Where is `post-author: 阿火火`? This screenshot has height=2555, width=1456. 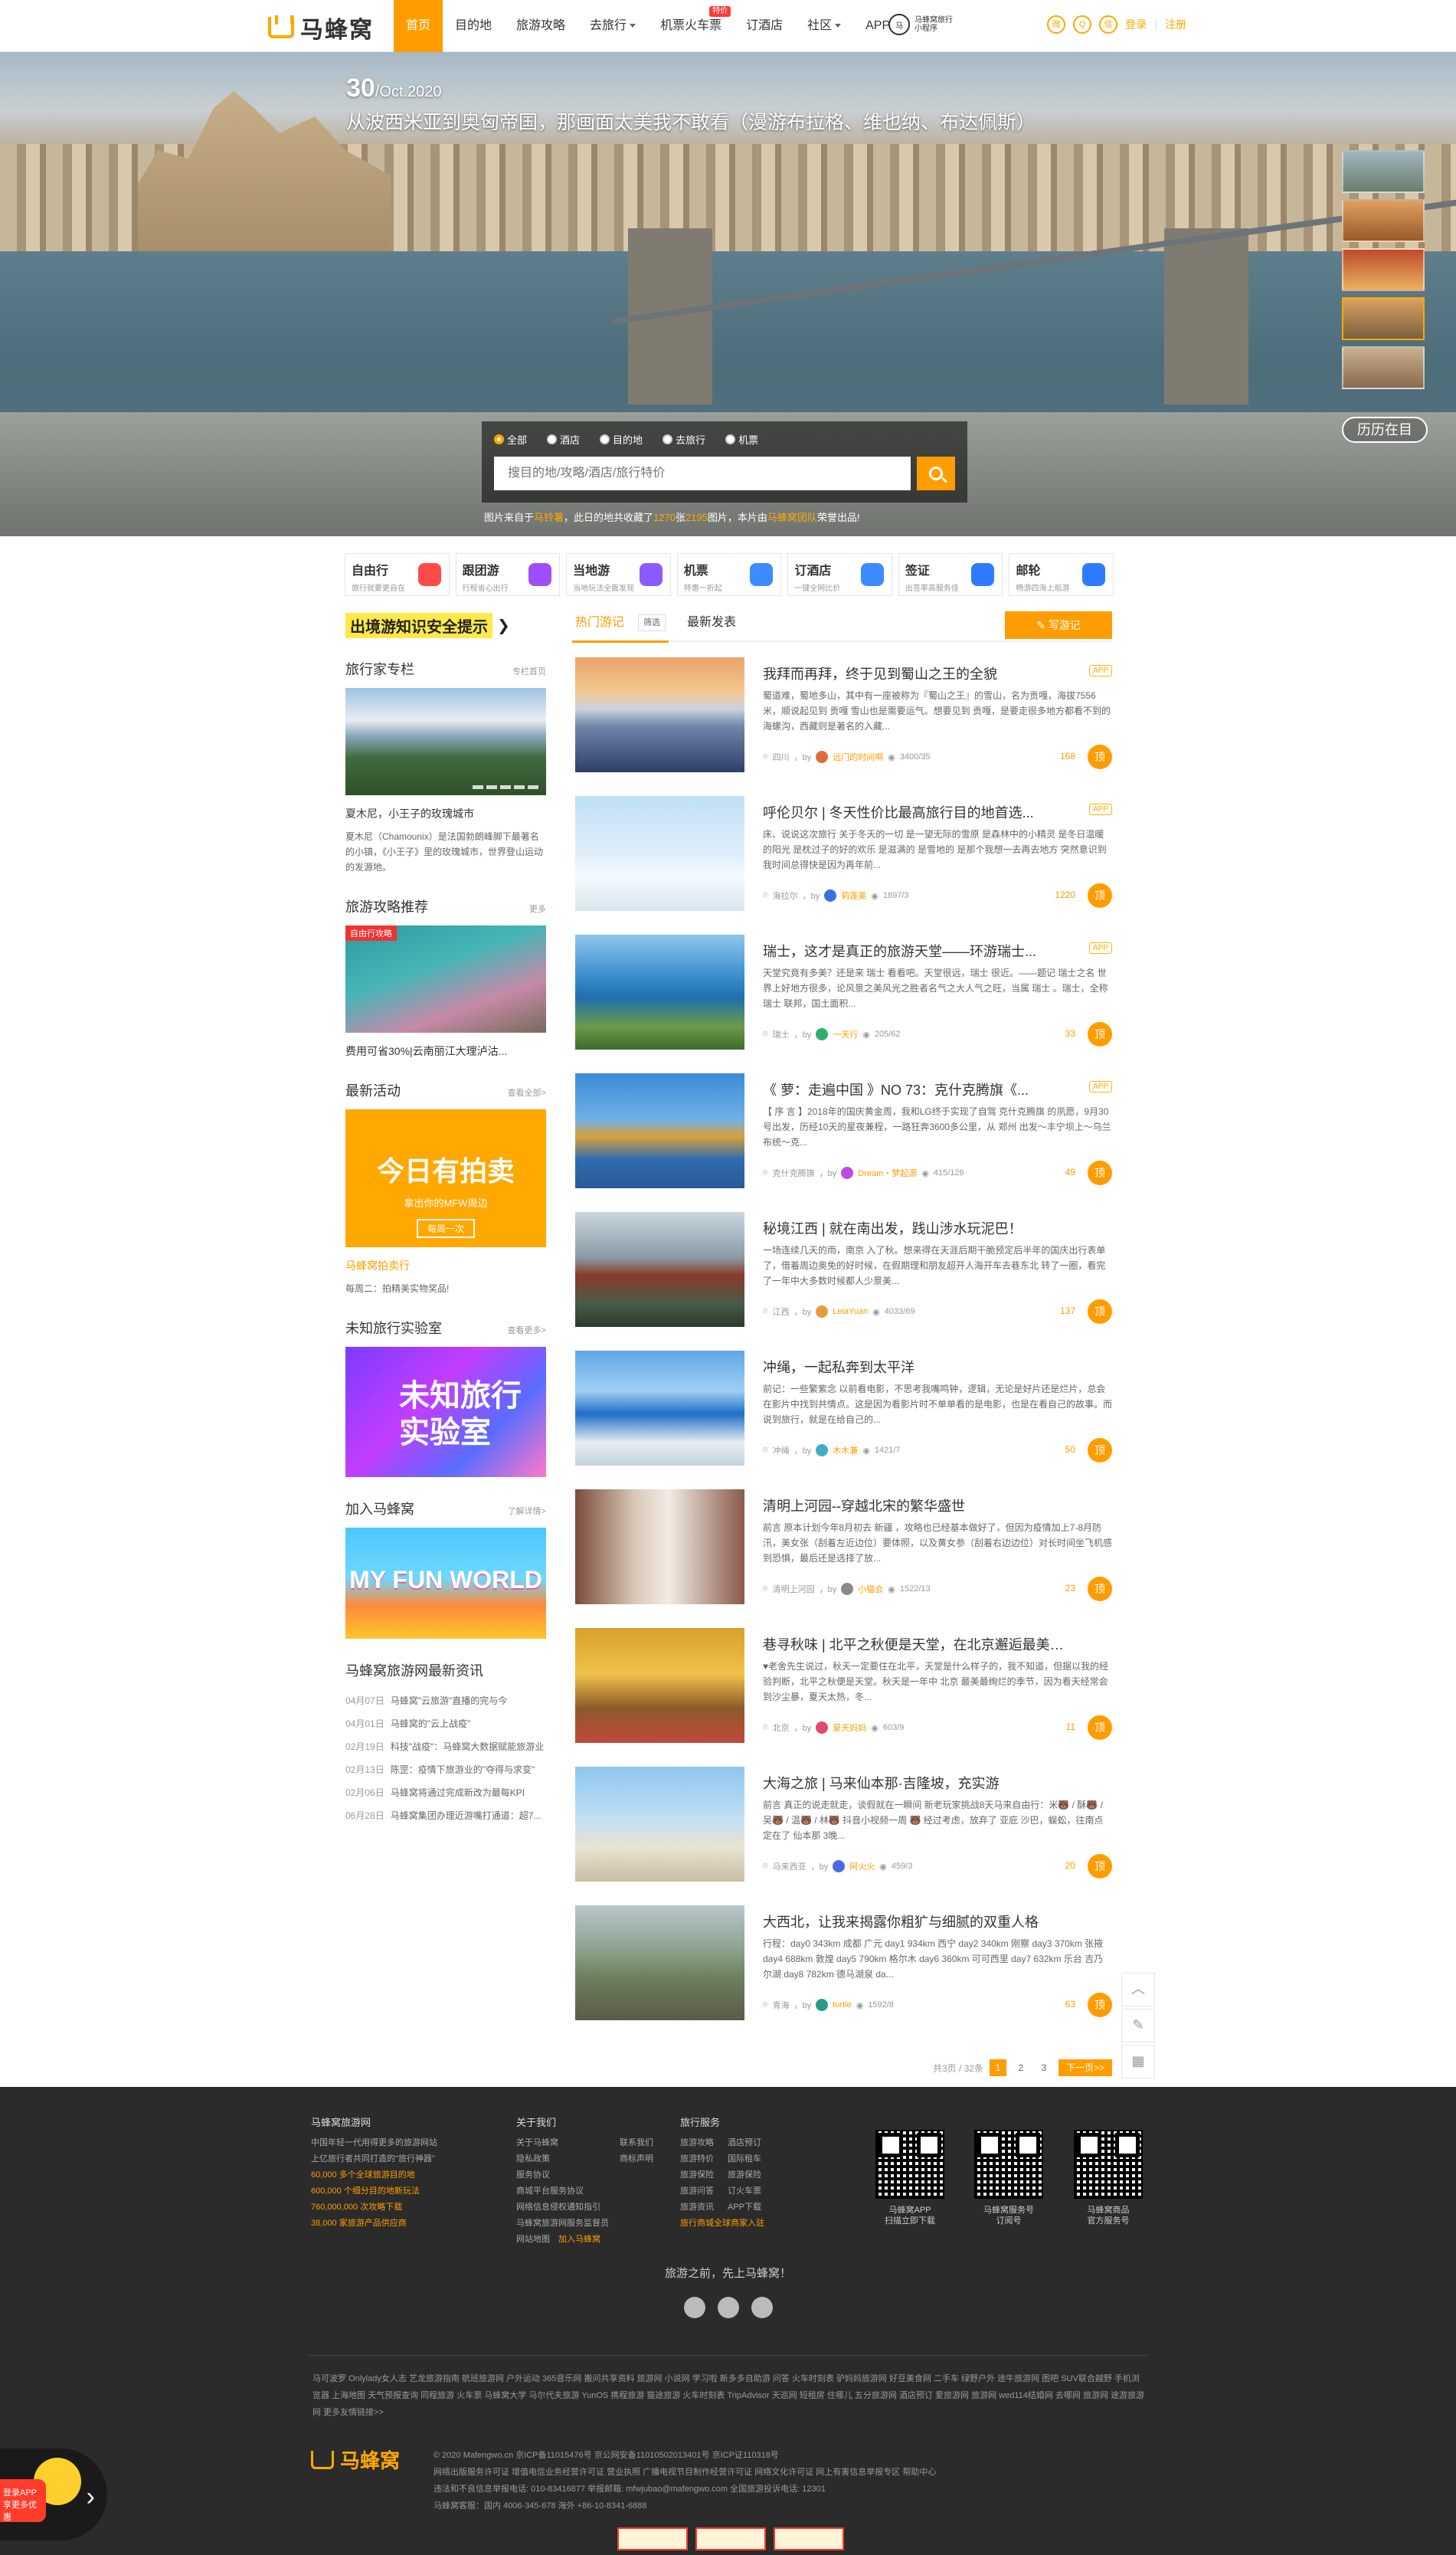
post-author: 阿火火 is located at coordinates (862, 1866).